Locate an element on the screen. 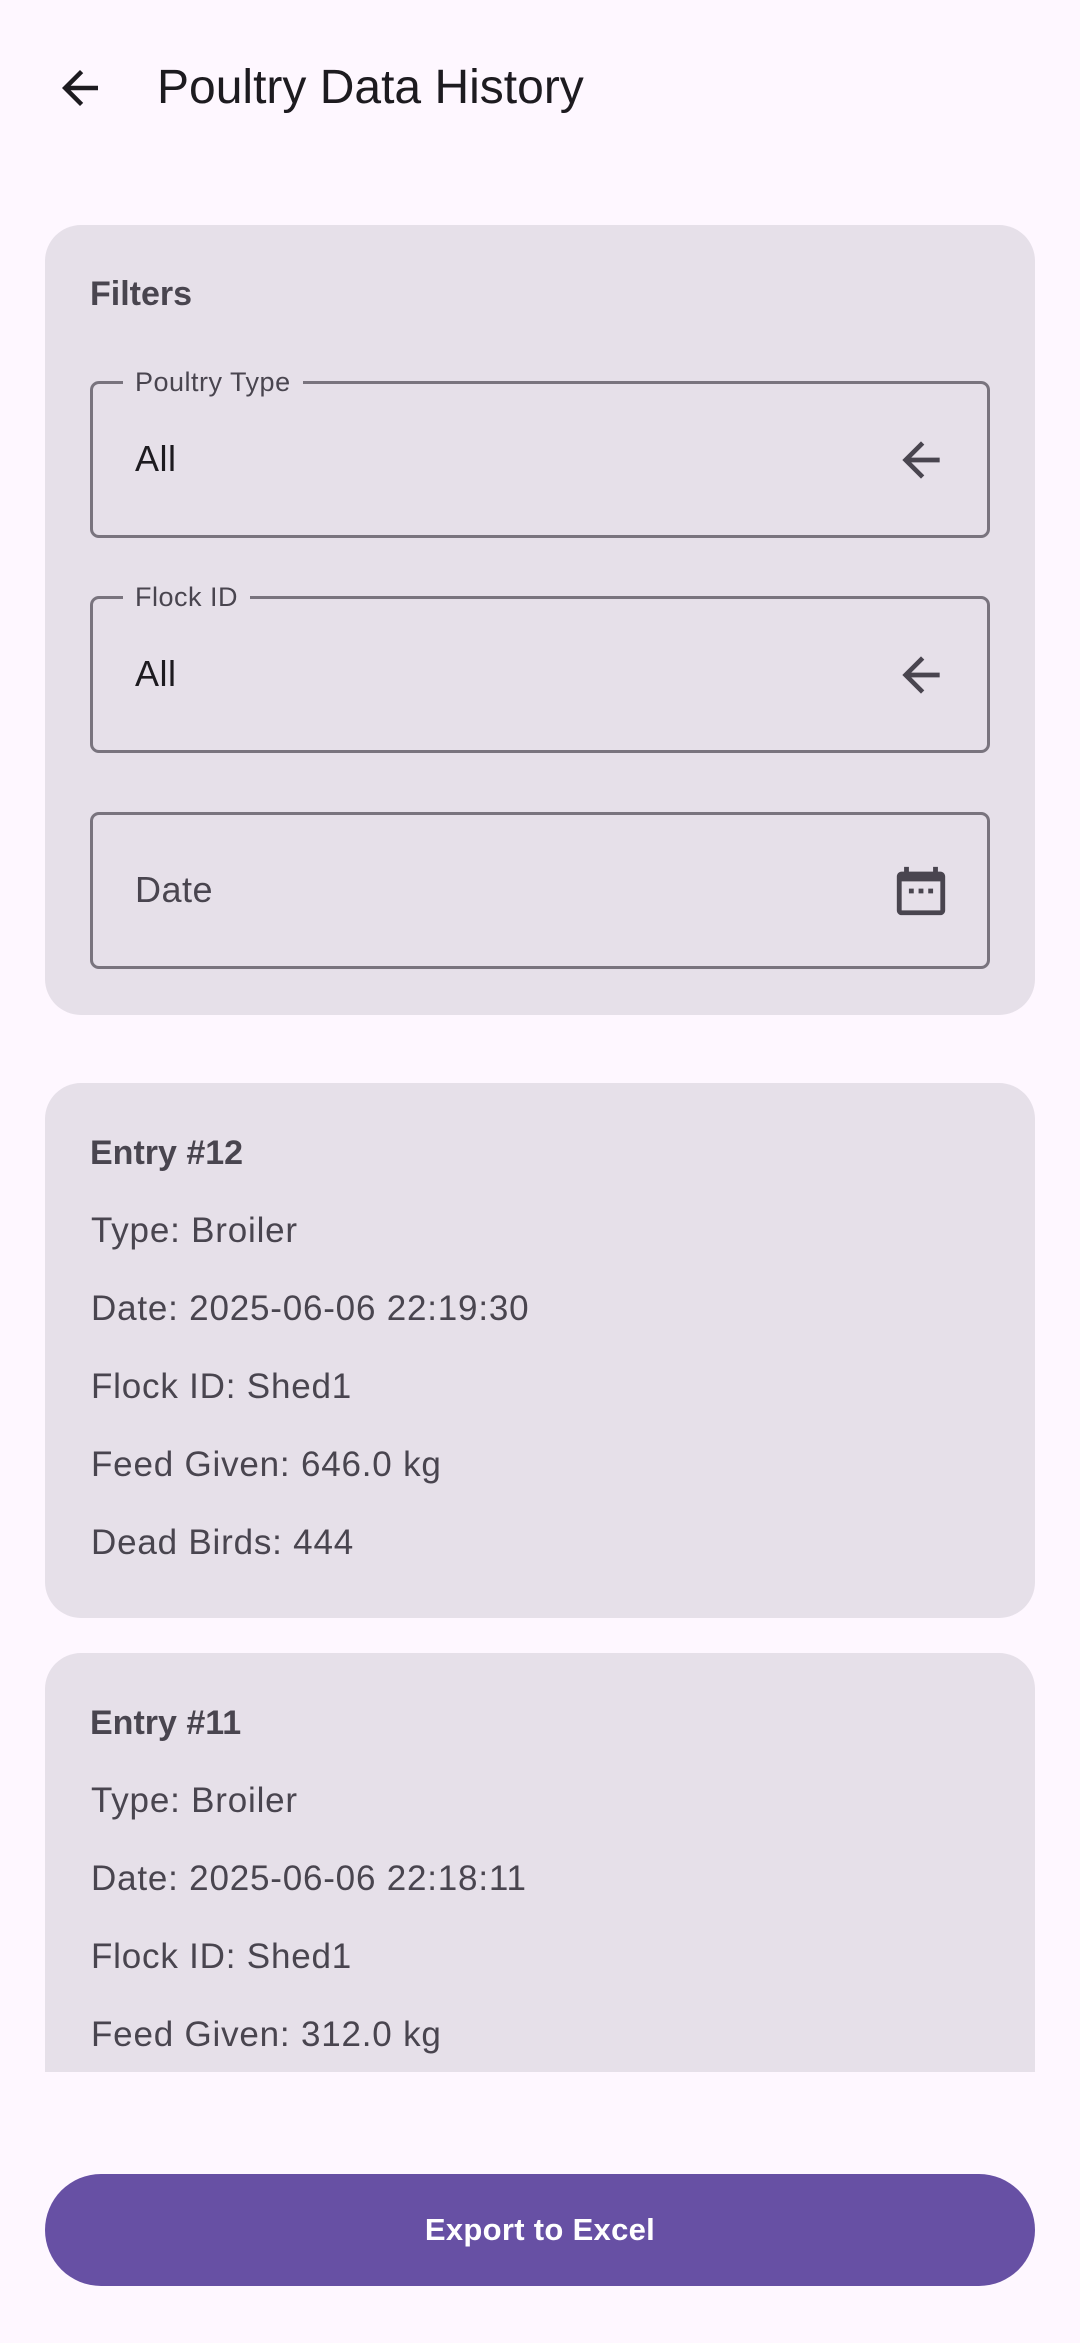 Image resolution: width=1080 pixels, height=2343 pixels. flock-id-label: Flock ID is located at coordinates (187, 597).